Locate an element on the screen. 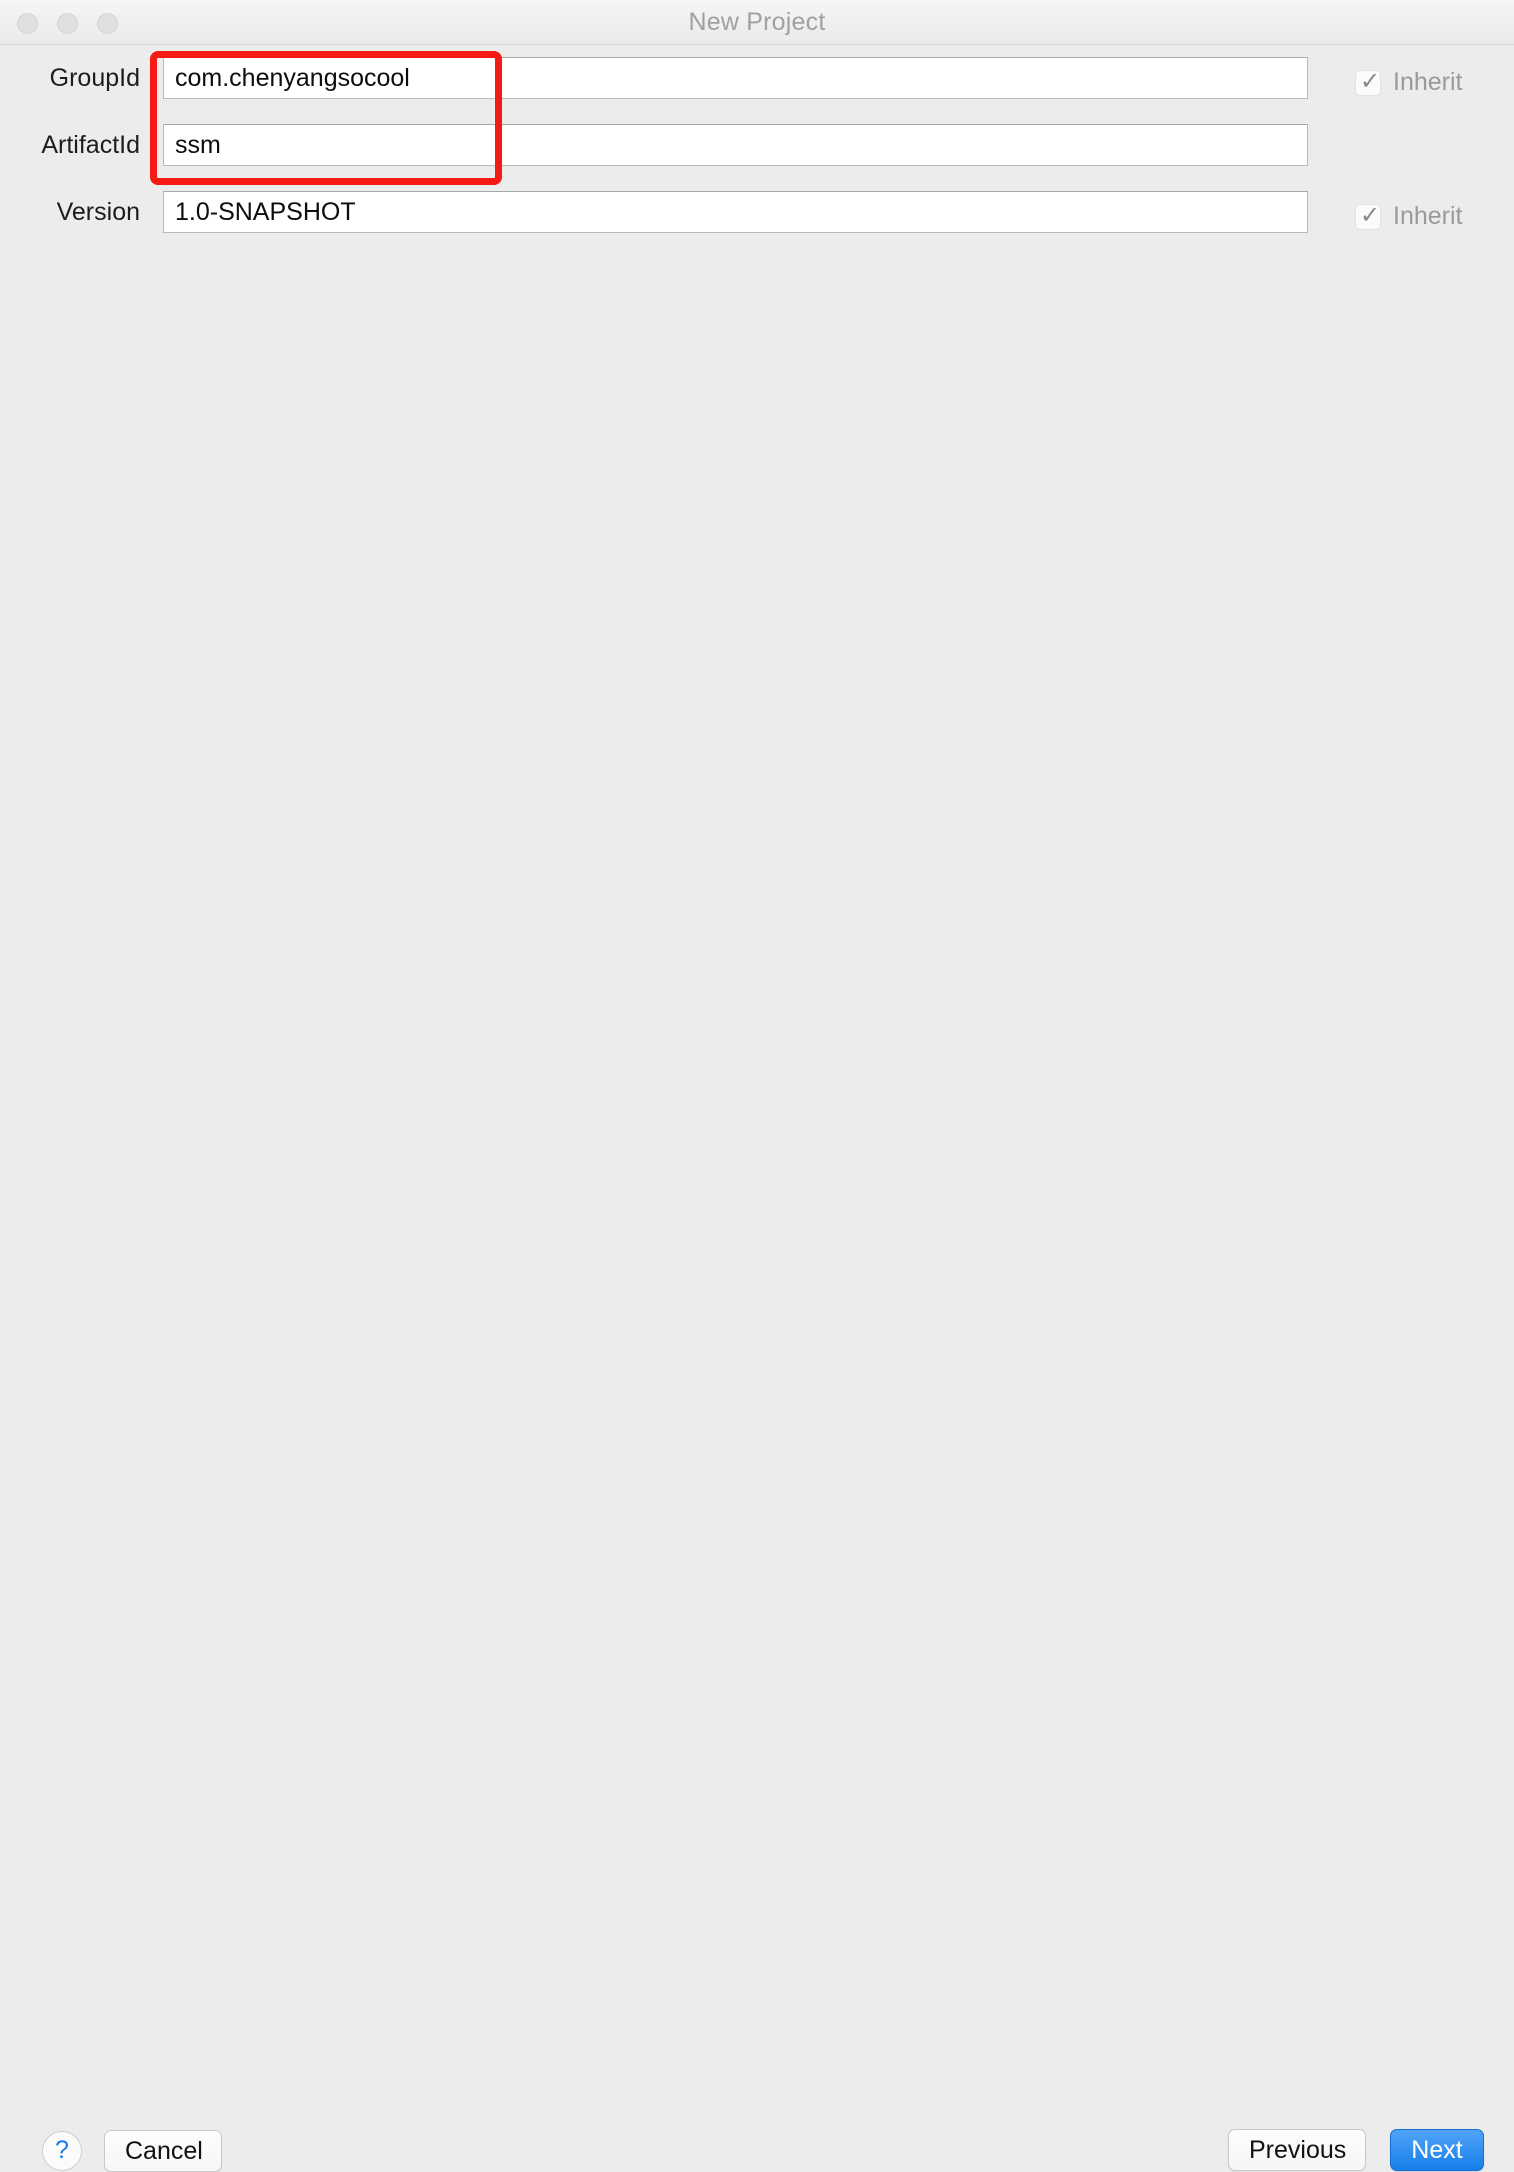  window-titlebar: New Project is located at coordinates (757, 22).